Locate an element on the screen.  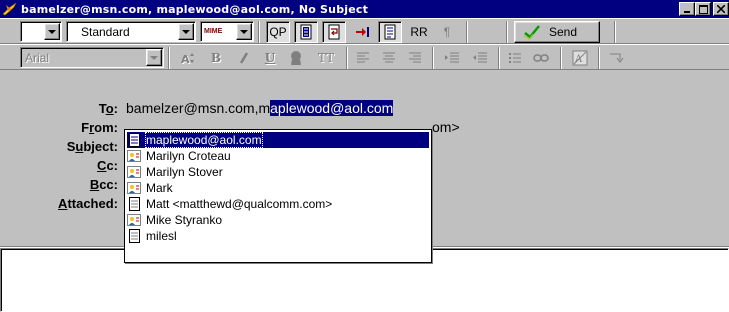
insert-link-button is located at coordinates (541, 58).